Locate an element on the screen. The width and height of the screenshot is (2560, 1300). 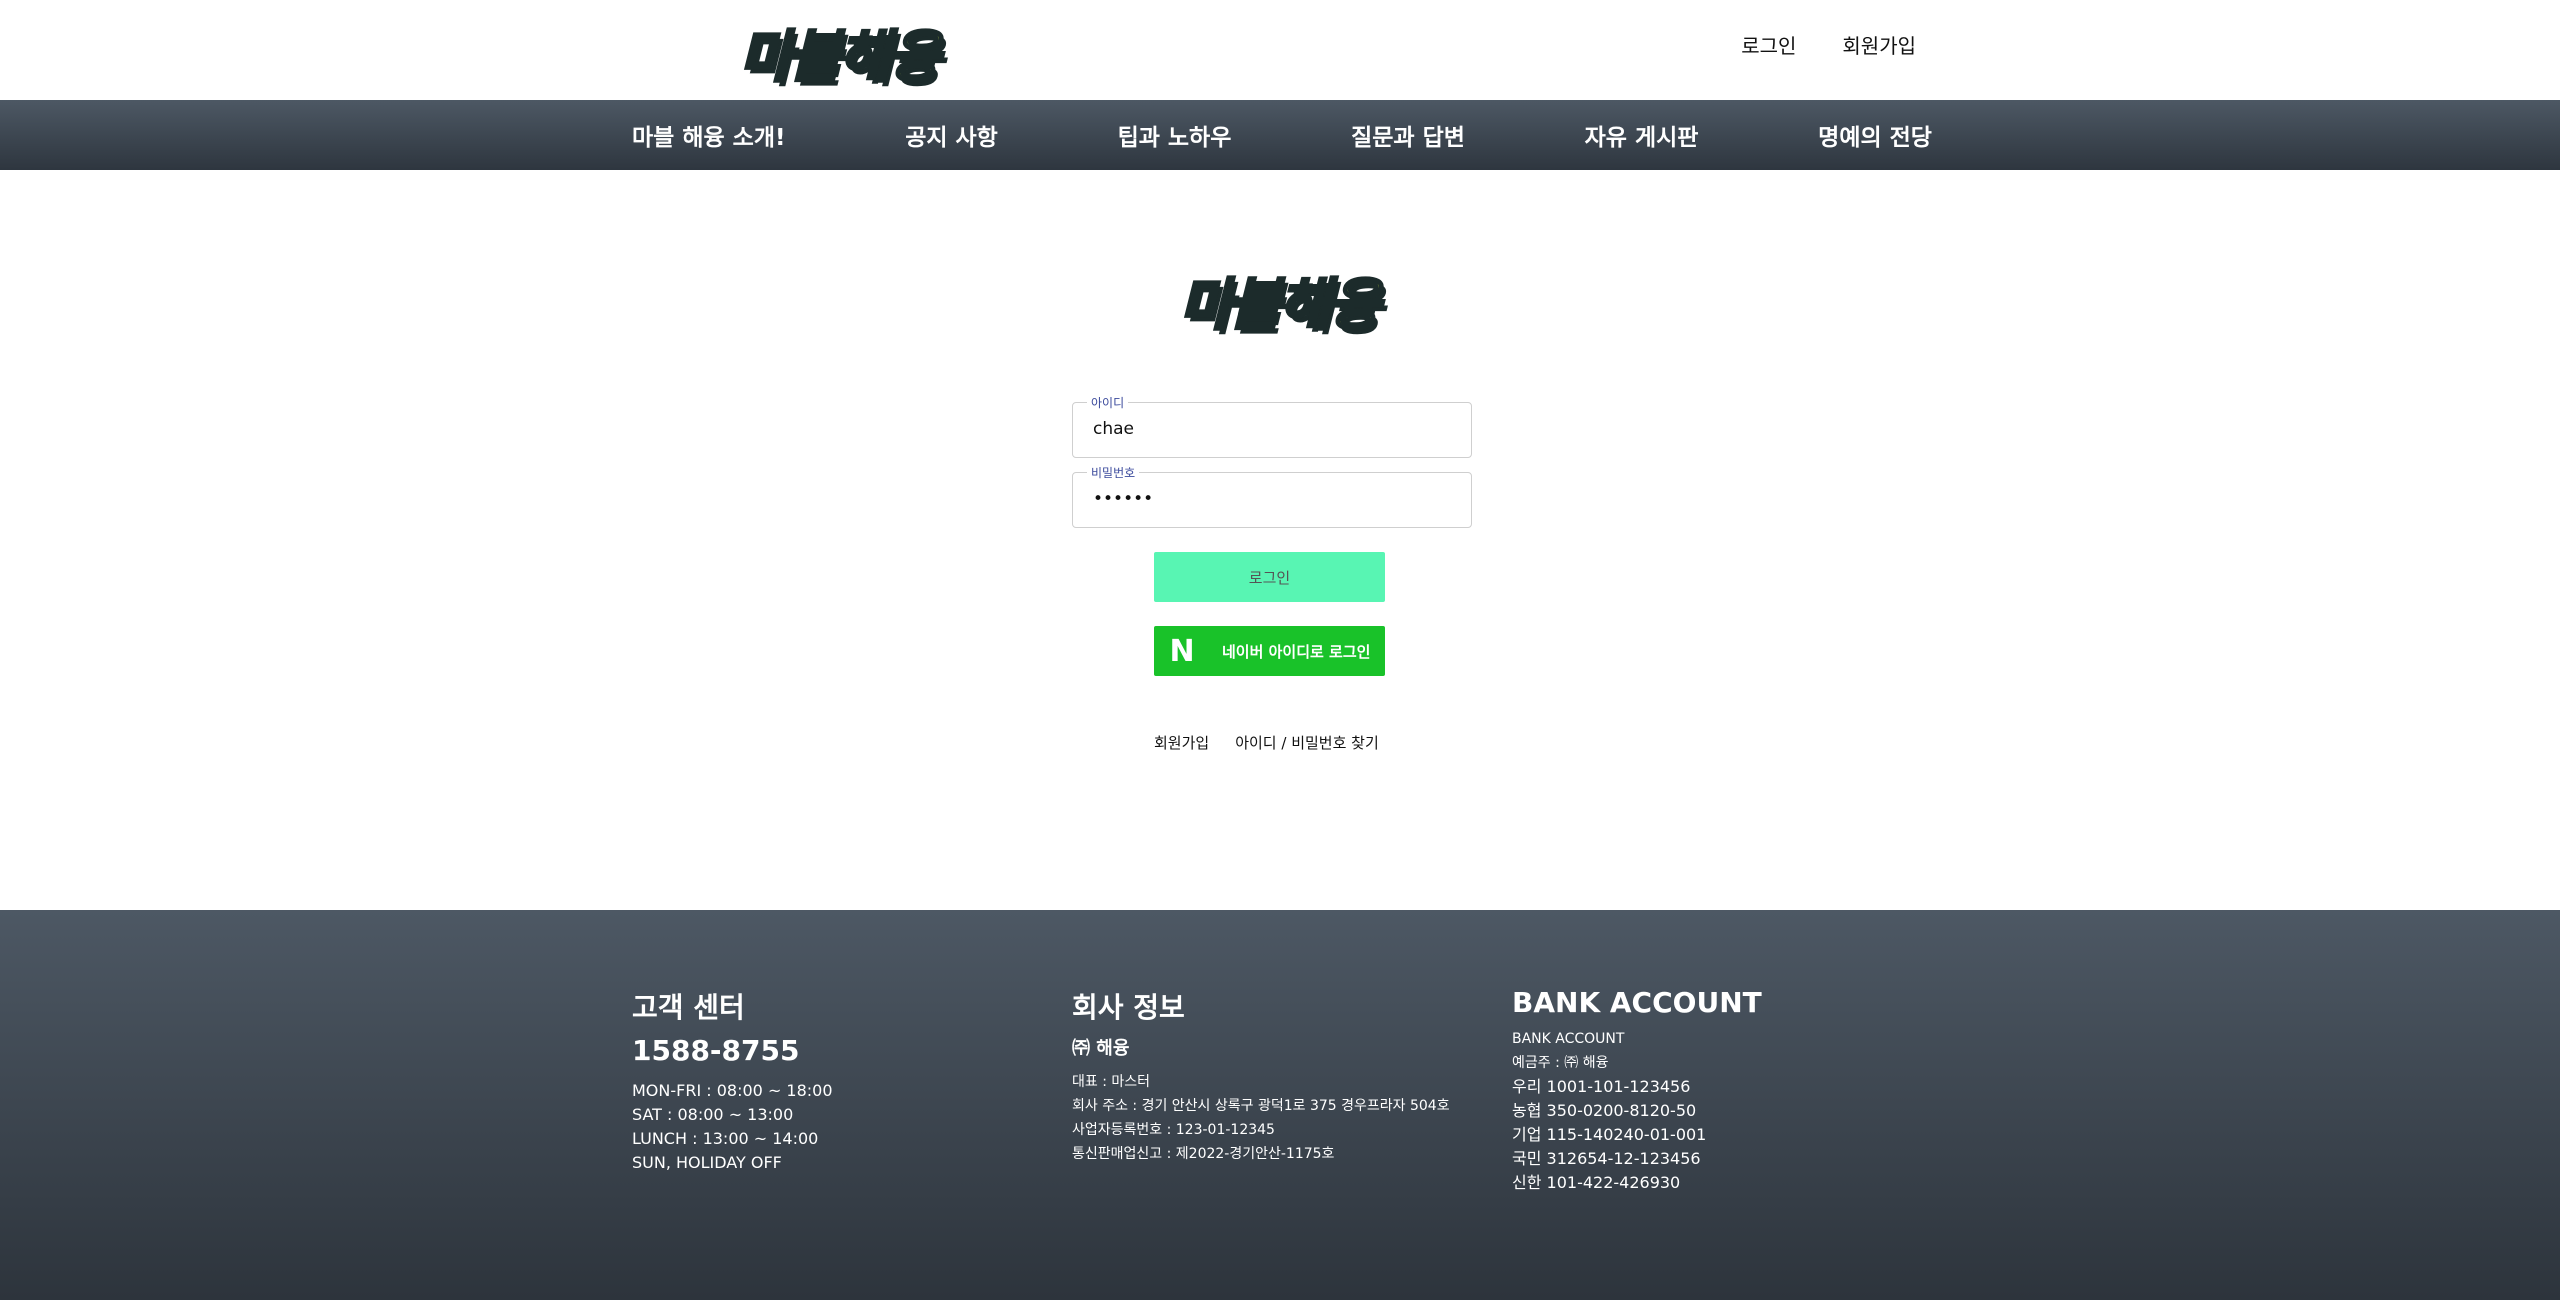
login-logo-part1: 마블 is located at coordinates (1230, 306).